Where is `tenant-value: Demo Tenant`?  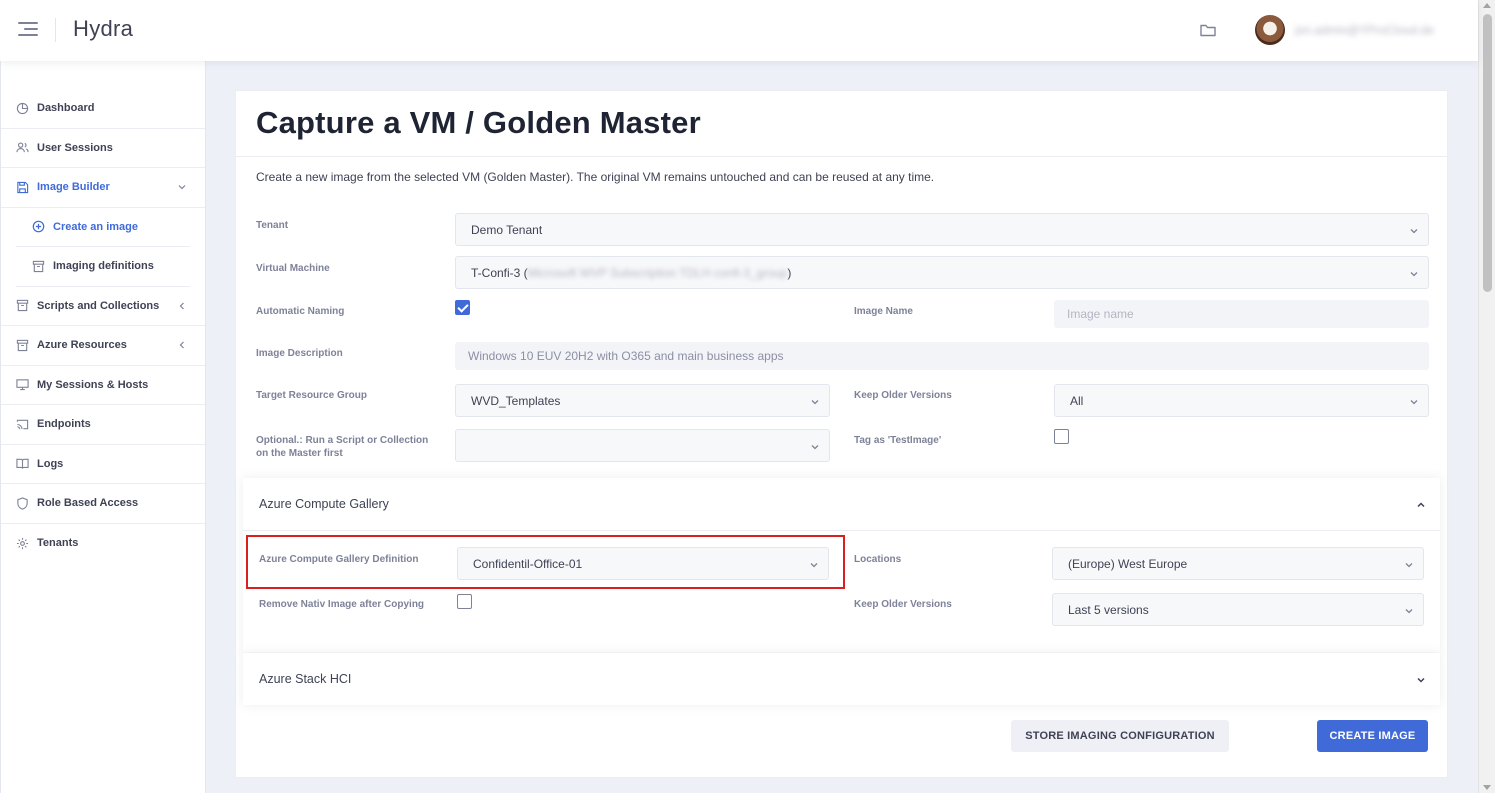
tenant-value: Demo Tenant is located at coordinates (507, 229).